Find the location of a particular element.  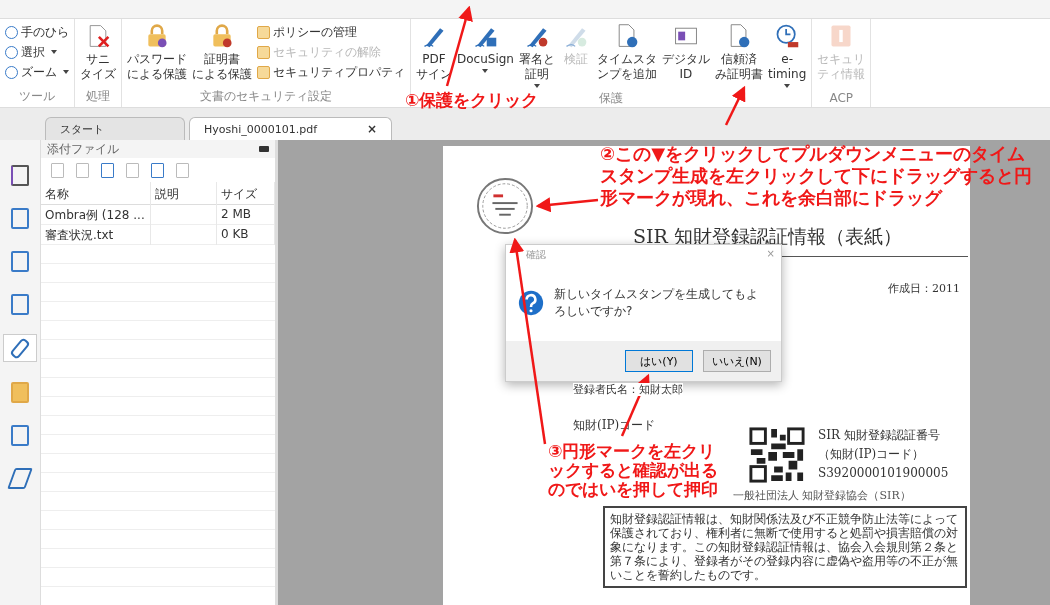

ribbon-small-button: ズーム is located at coordinates (37, 72).